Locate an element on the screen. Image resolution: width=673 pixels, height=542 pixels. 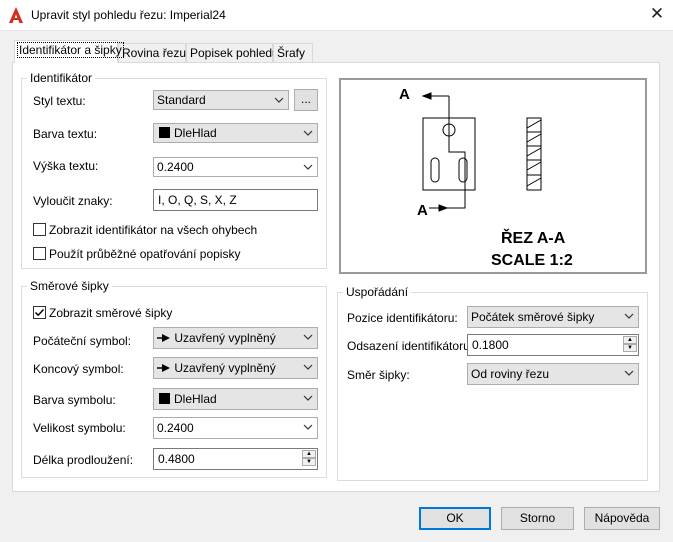
extension-length-spinner: ▲ ▼ is located at coordinates (309, 458).